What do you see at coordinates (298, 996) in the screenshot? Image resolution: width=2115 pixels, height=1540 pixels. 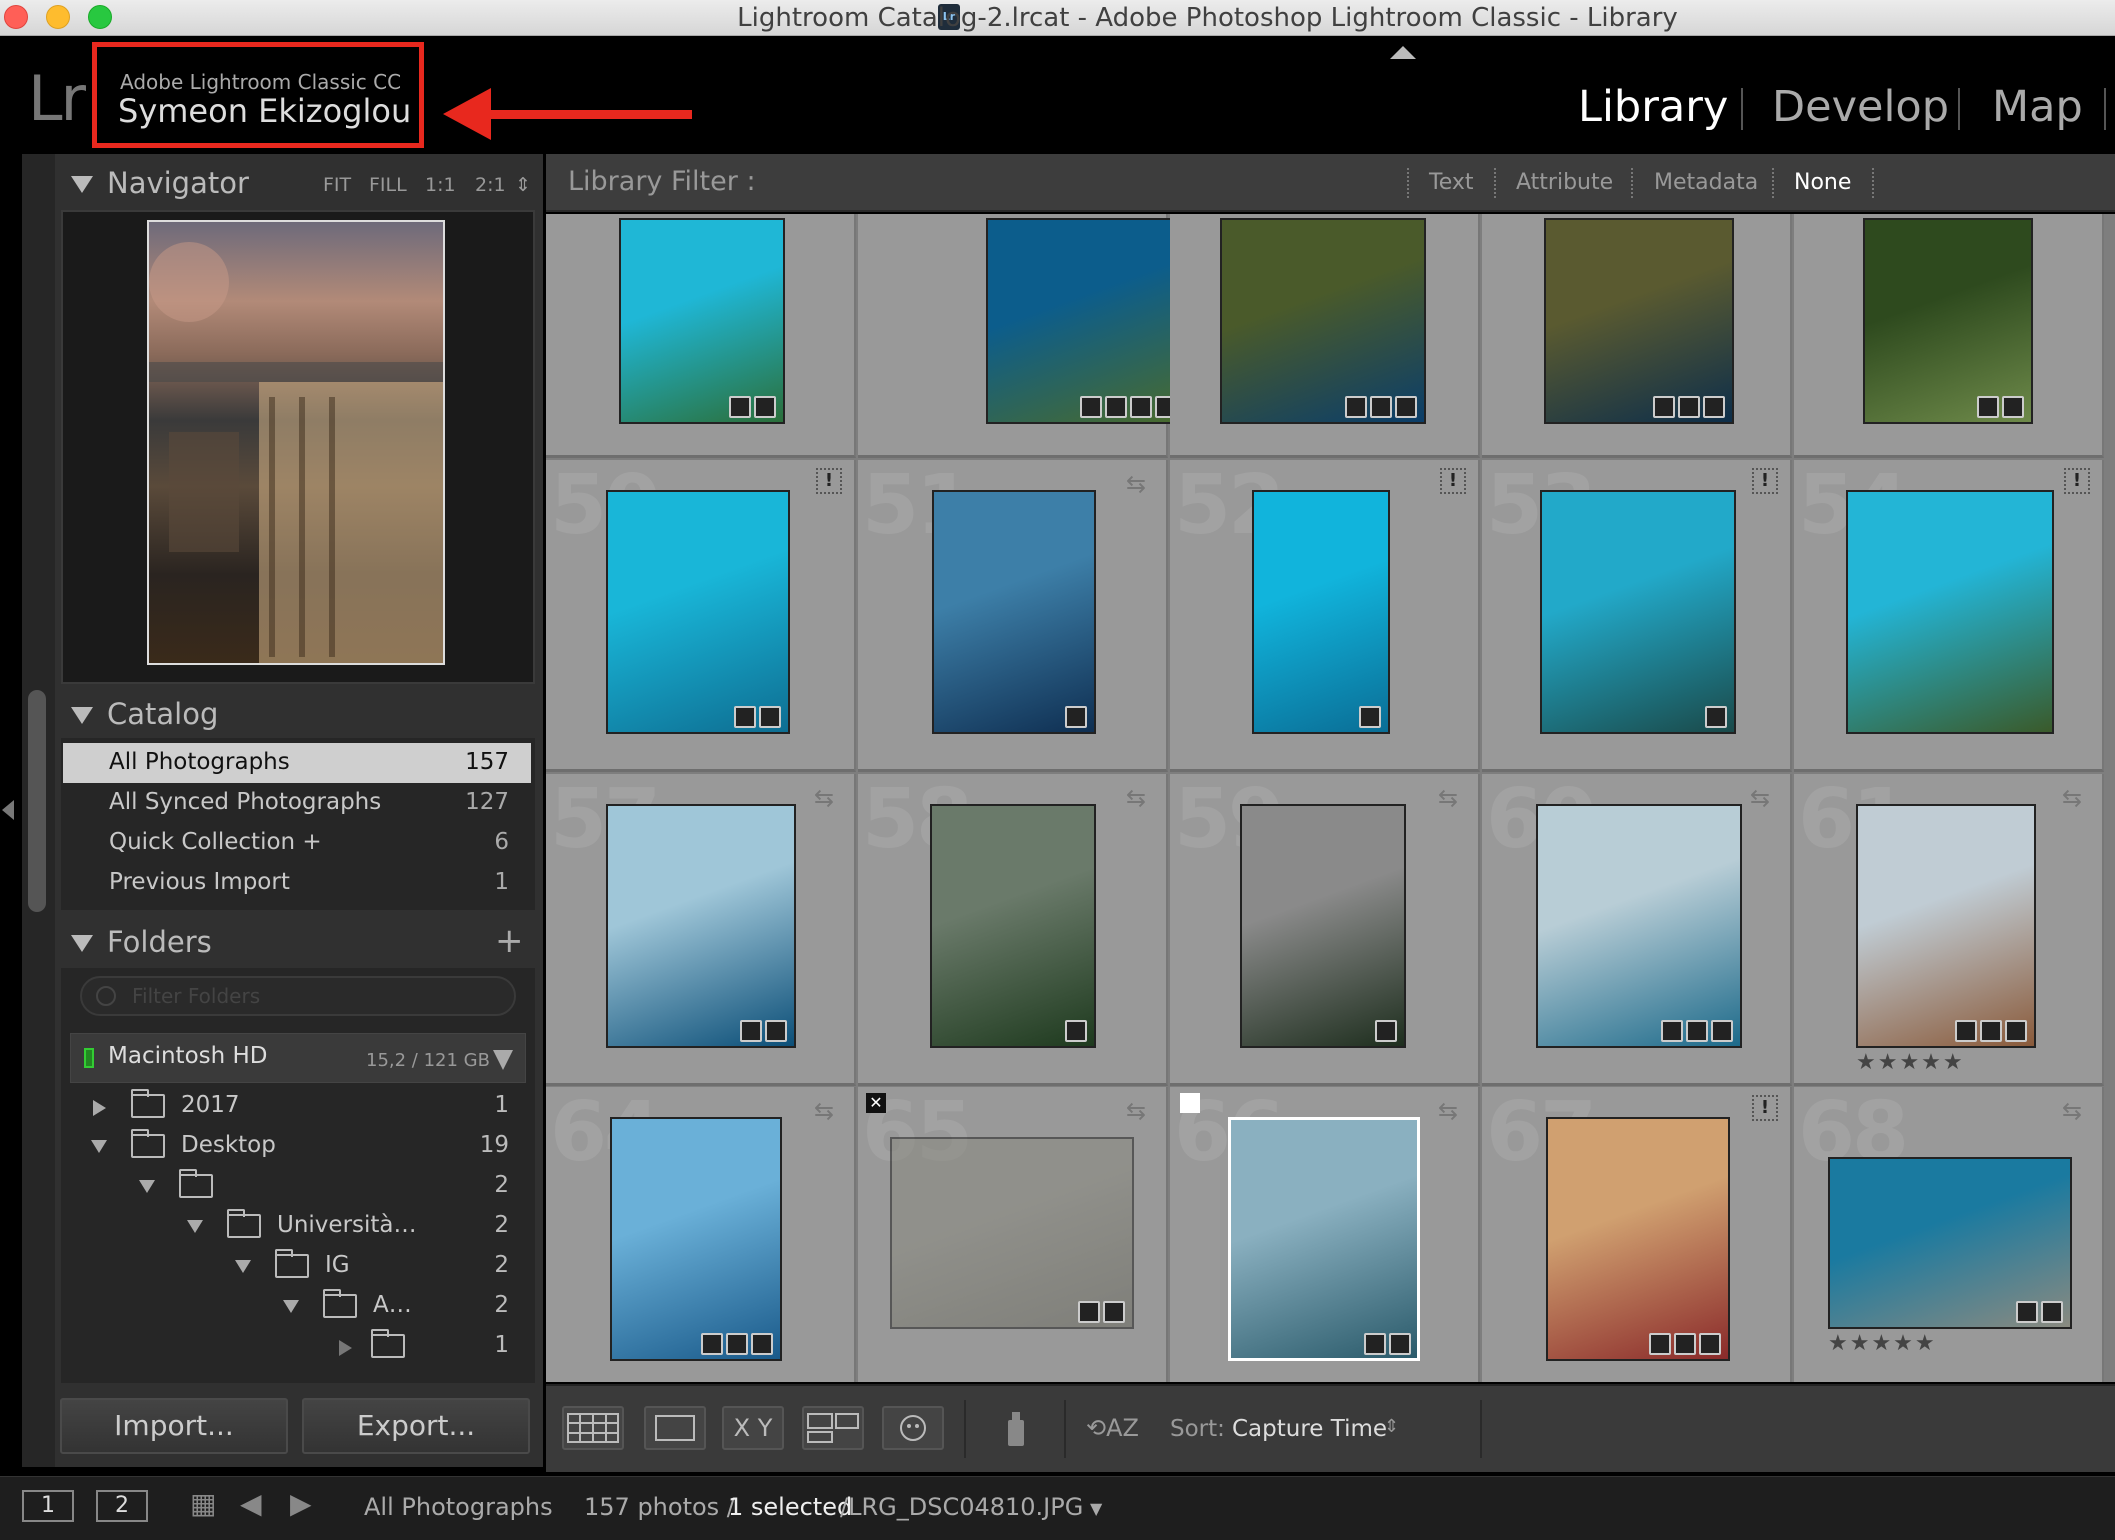 I see `filter-folders-input: Filter Folders` at bounding box center [298, 996].